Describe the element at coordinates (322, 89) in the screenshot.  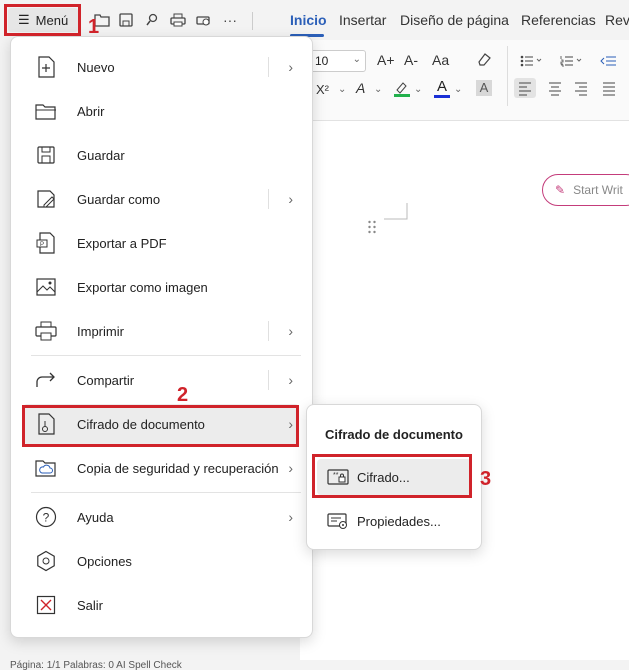
I see `superscript-button: X²` at that location.